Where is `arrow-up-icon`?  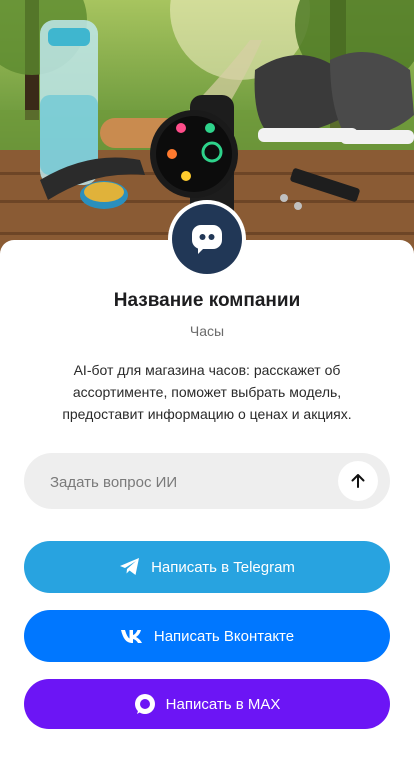 arrow-up-icon is located at coordinates (358, 481).